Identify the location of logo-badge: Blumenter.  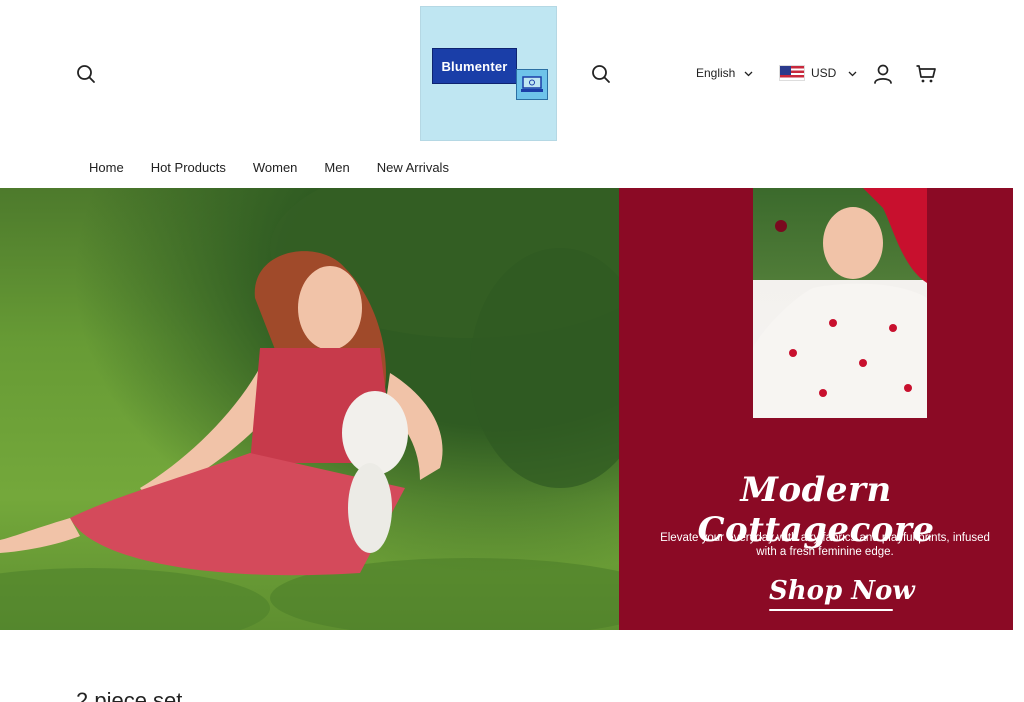
(474, 66).